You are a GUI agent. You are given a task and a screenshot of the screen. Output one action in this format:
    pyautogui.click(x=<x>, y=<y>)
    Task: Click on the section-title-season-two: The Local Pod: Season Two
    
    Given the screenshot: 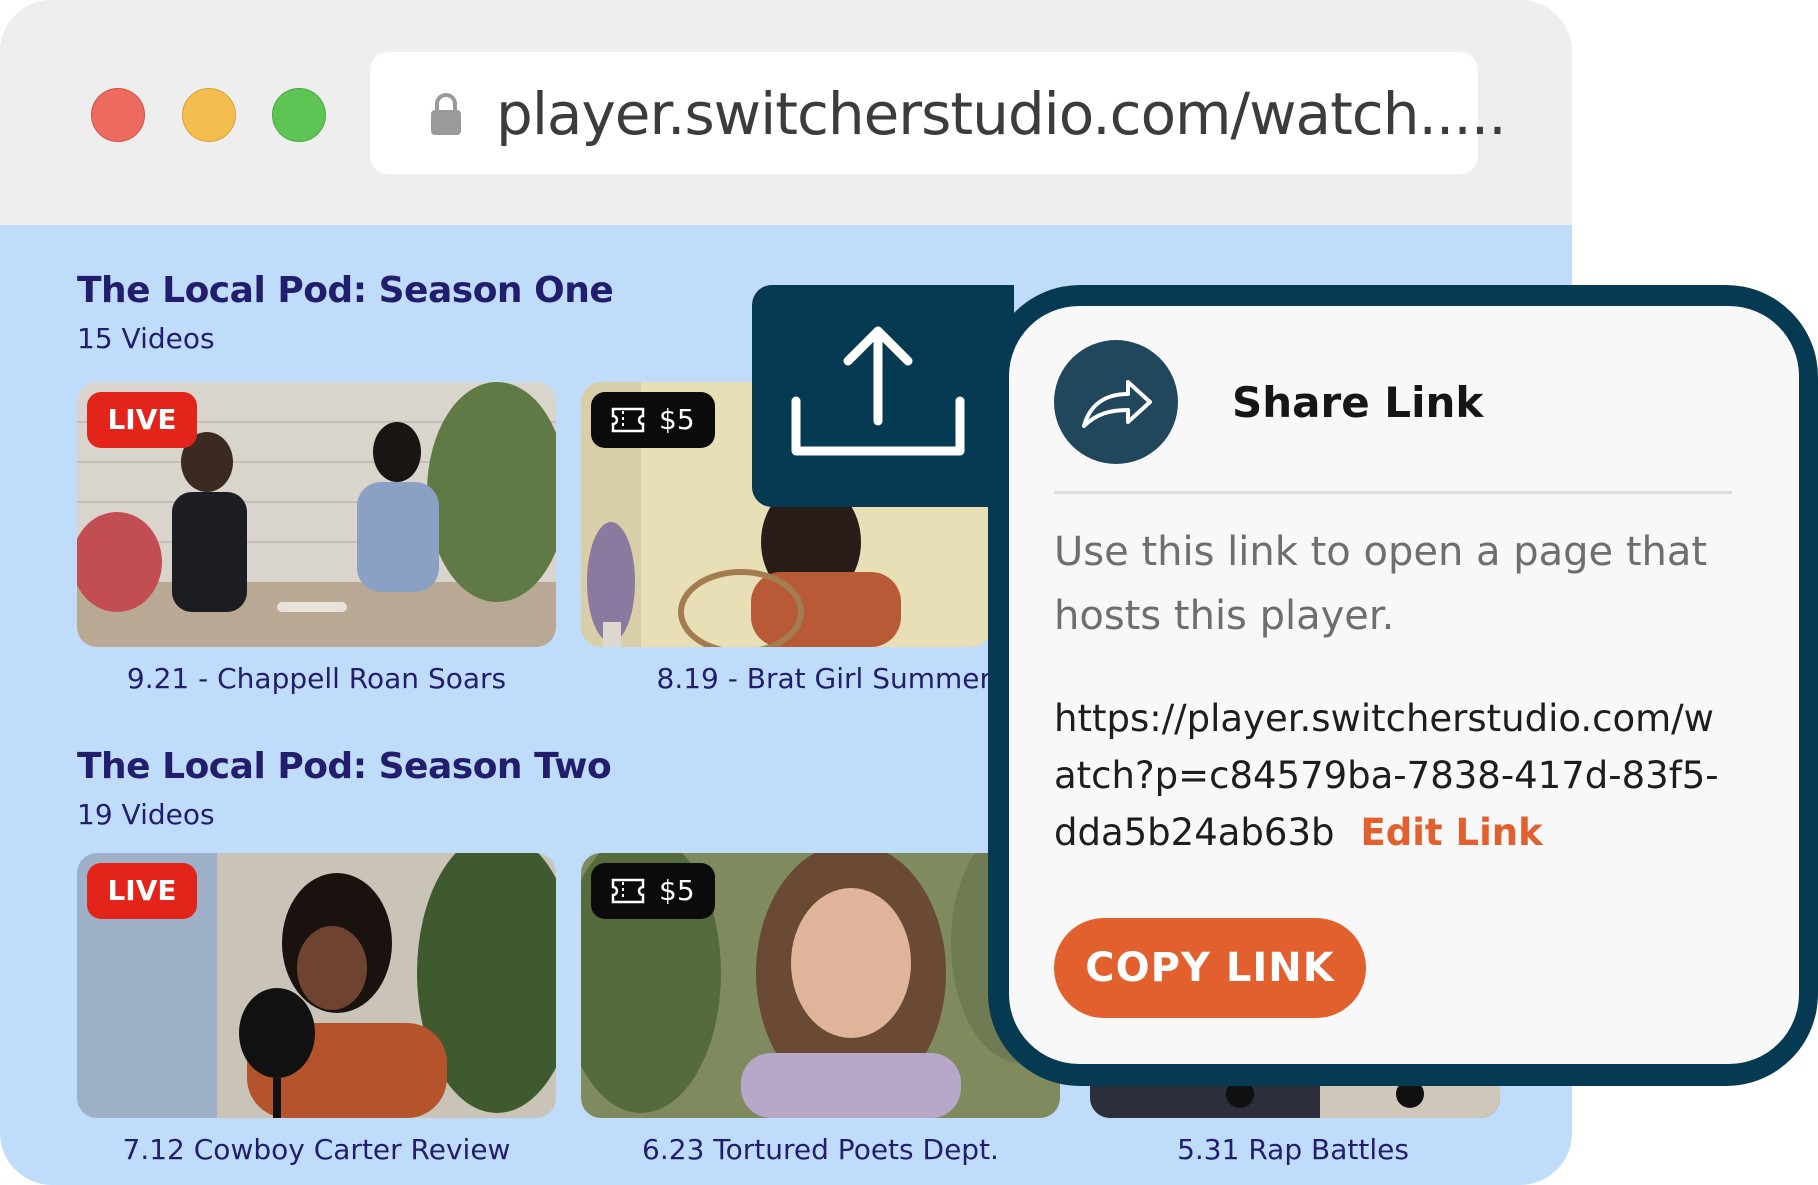 What is the action you would take?
    pyautogui.click(x=344, y=766)
    